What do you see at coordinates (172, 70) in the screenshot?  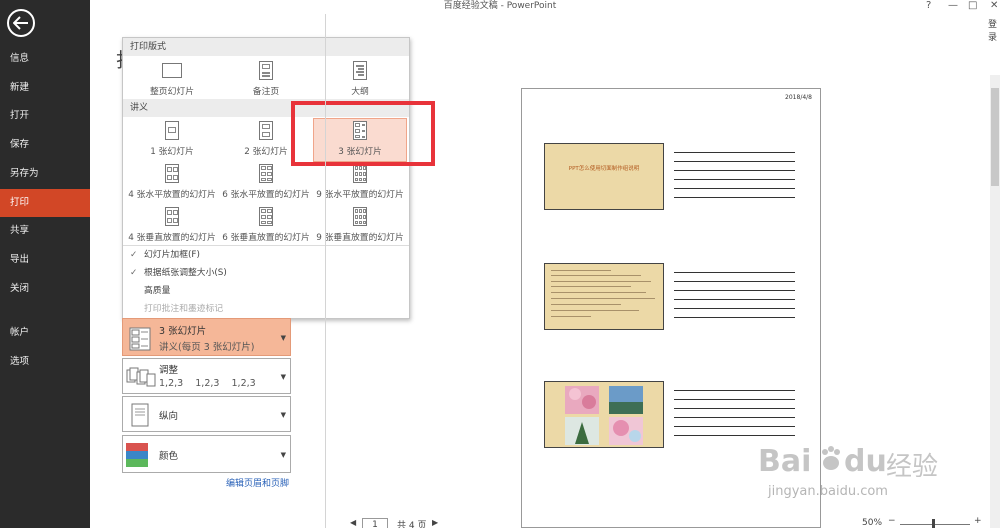 I see `full-page-slide-icon` at bounding box center [172, 70].